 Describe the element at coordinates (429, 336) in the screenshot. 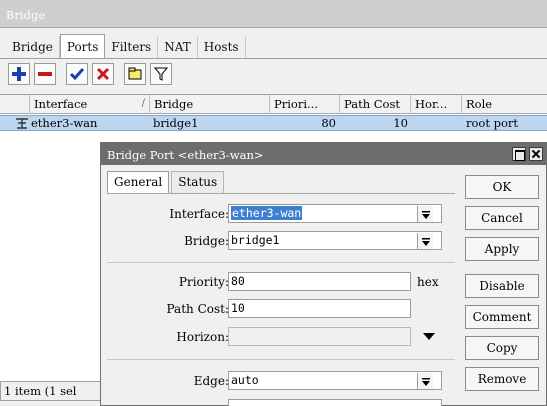

I see `horizon-expand-icon` at that location.